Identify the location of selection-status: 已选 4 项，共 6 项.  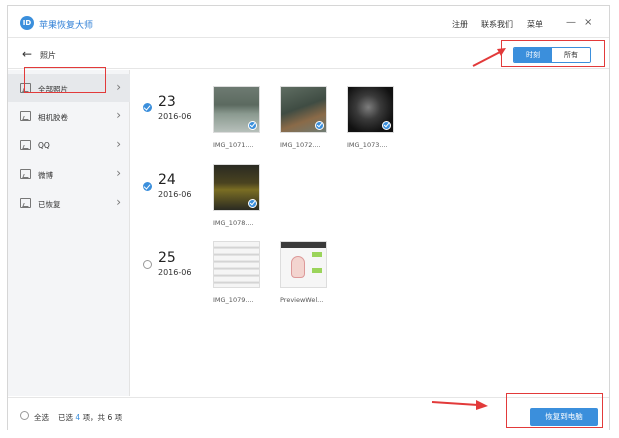
(90, 417).